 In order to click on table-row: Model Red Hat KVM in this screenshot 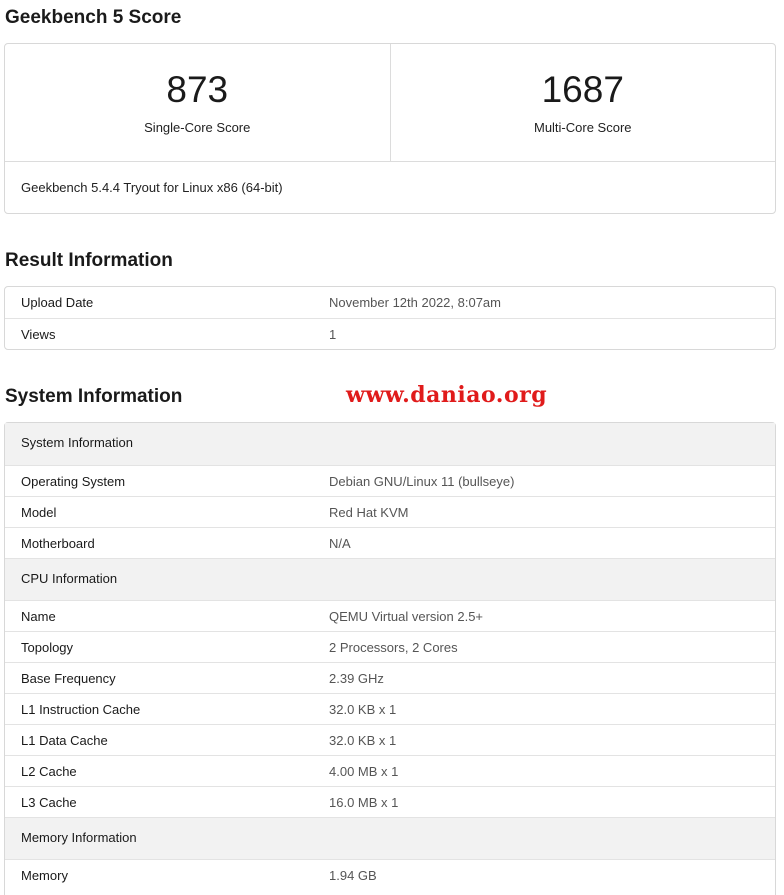, I will do `click(390, 511)`.